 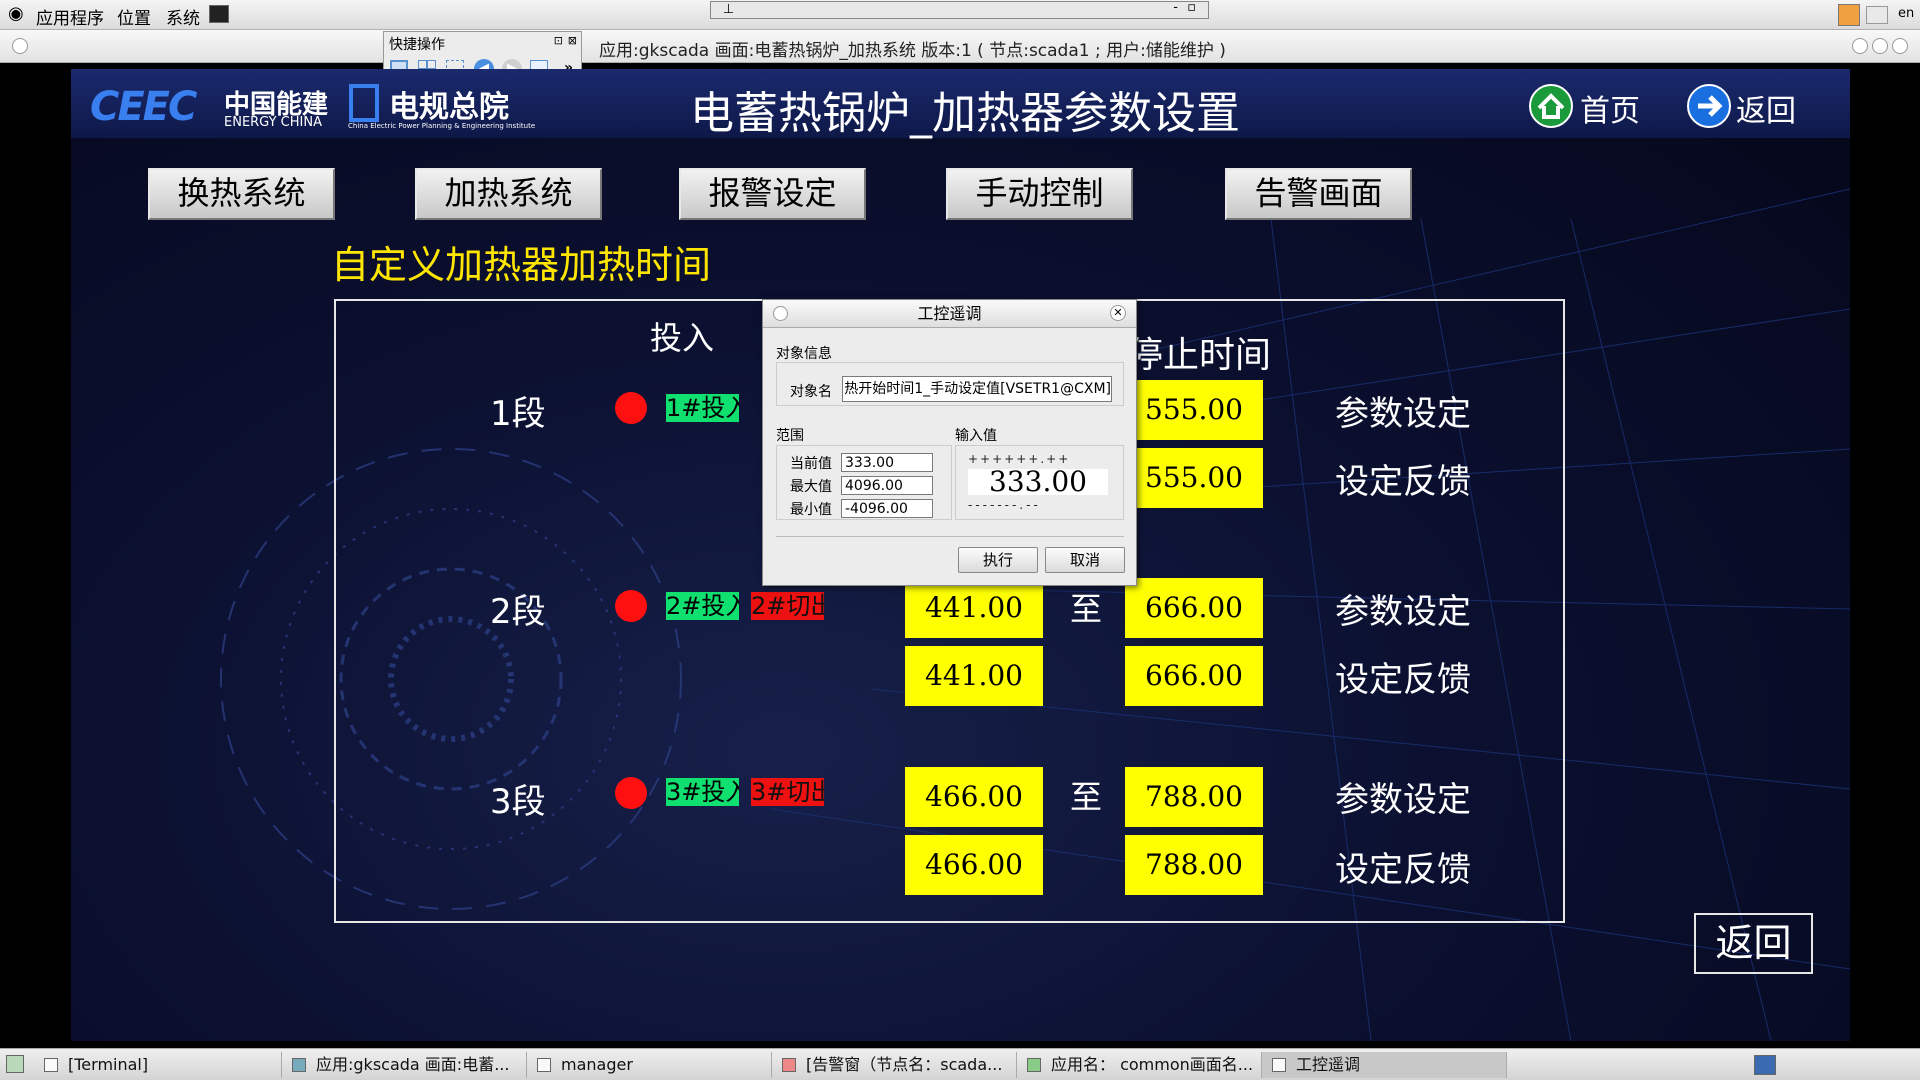 I want to click on logo-eppei: 电规总院, so click(x=449, y=107).